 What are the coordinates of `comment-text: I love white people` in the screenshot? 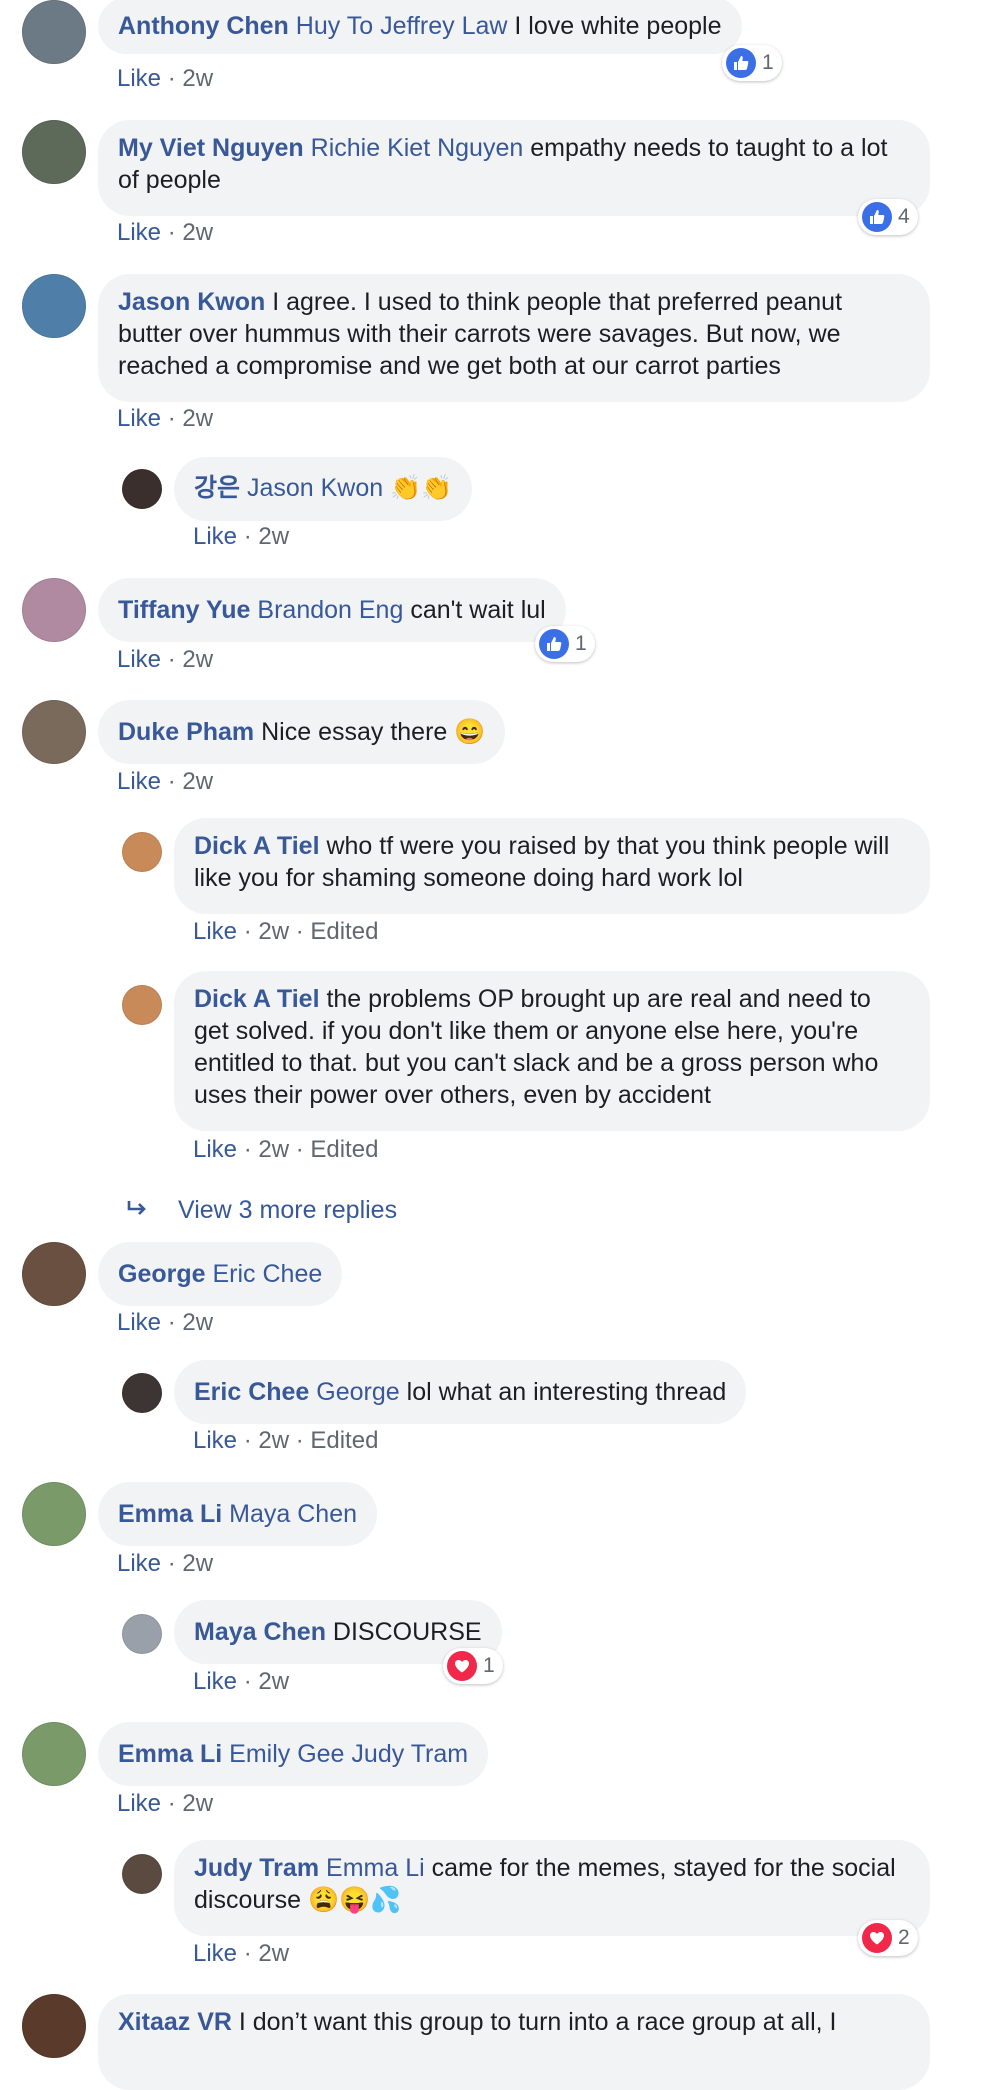 It's located at (614, 26).